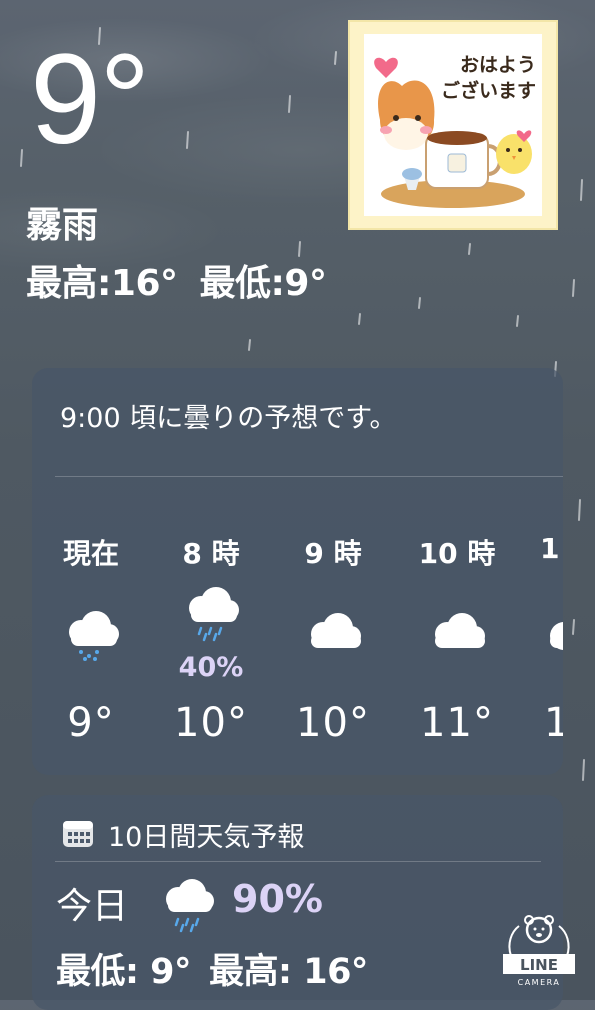 The image size is (595, 1010). I want to click on today-low: 最低: 9°, so click(124, 972).